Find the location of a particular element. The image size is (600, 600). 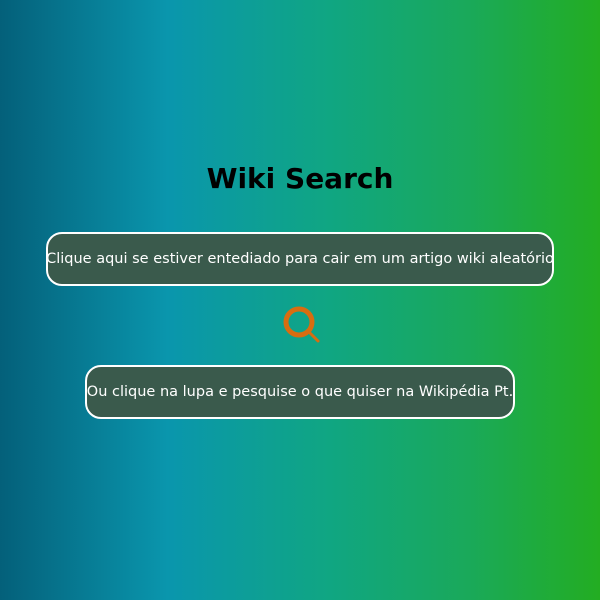

page-title: Wiki Search is located at coordinates (300, 178).